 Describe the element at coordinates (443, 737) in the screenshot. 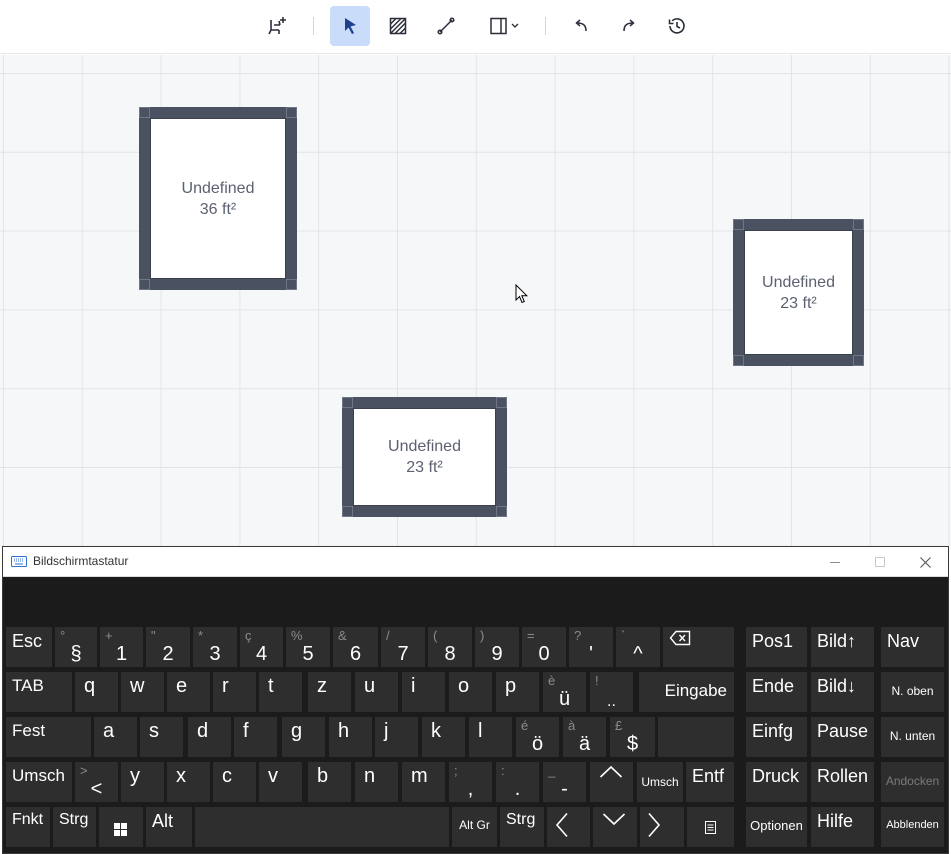

I see `key-k: k` at that location.